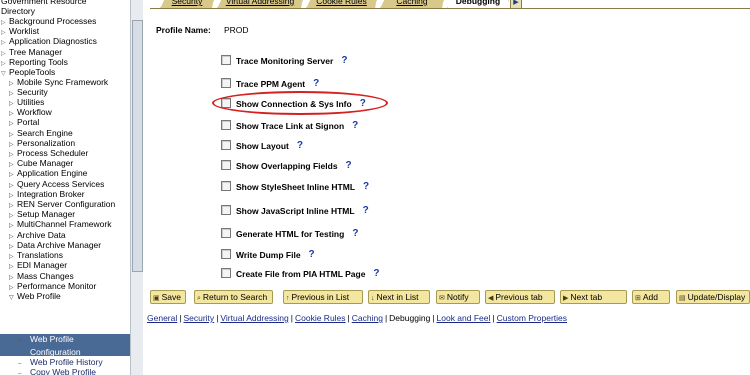 This screenshot has height=375, width=750. I want to click on nav-item-ren-server-configuration: ▷ REN Server Configuration, so click(62, 204).